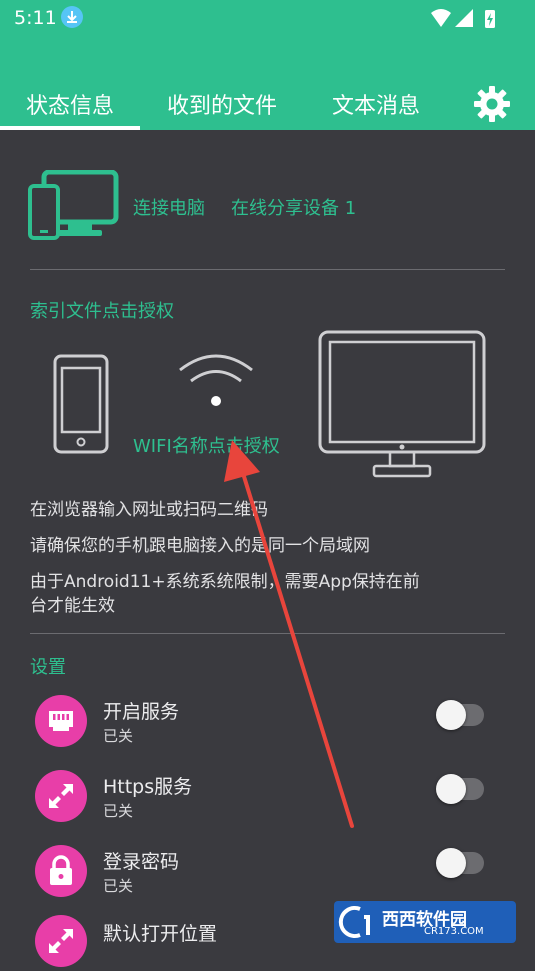 Image resolution: width=535 pixels, height=971 pixels. What do you see at coordinates (402, 404) in the screenshot?
I see `monitor-icon` at bounding box center [402, 404].